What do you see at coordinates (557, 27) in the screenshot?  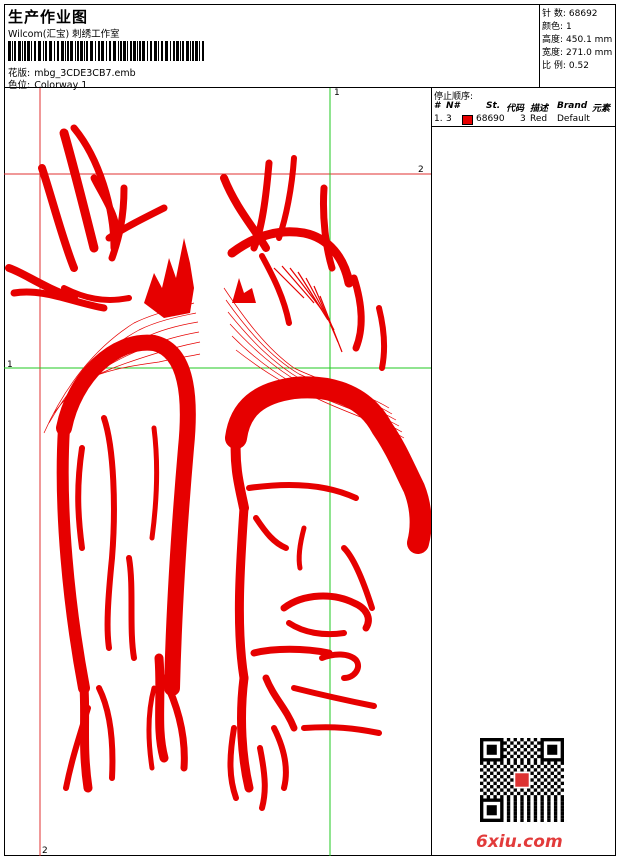 I see `stat-colors: 颜色: 1` at bounding box center [557, 27].